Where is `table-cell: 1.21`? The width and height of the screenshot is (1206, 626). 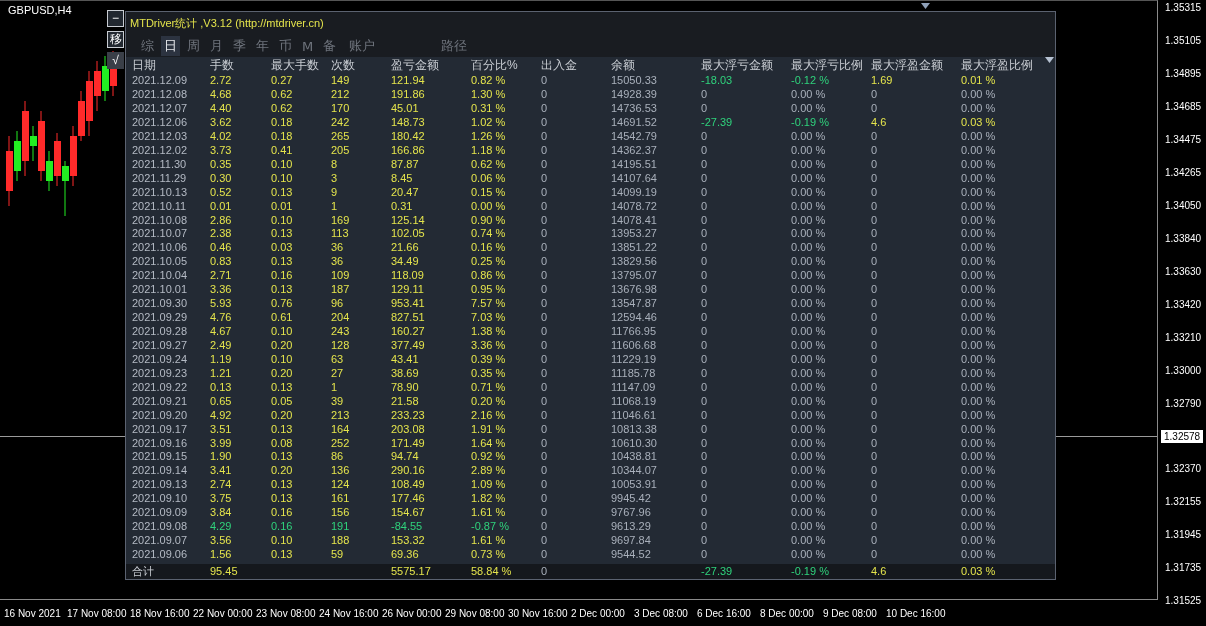 table-cell: 1.21 is located at coordinates (221, 373).